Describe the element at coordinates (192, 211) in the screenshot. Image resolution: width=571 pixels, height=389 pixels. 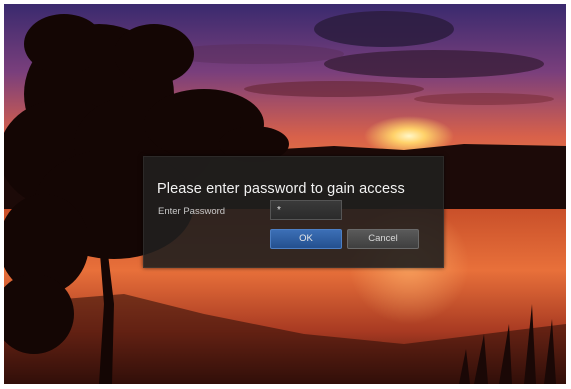
I see `password-label: Enter Password` at that location.